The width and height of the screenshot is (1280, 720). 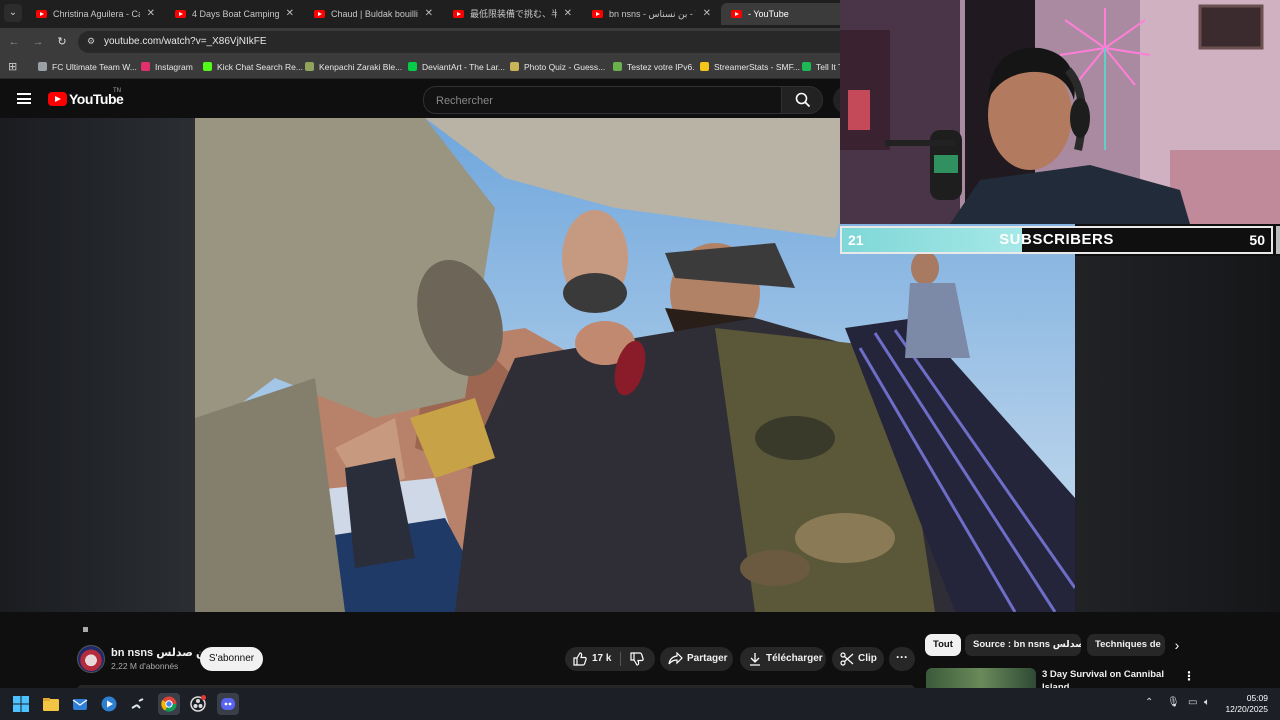 I want to click on clip-button: Clip, so click(x=858, y=659).